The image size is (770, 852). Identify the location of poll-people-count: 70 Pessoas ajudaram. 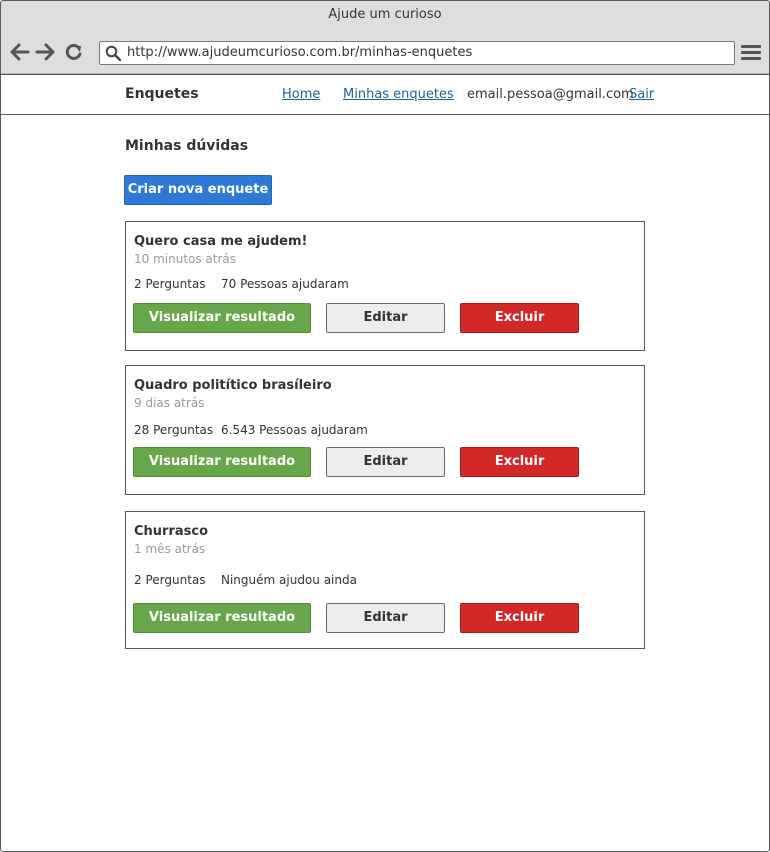
(285, 284).